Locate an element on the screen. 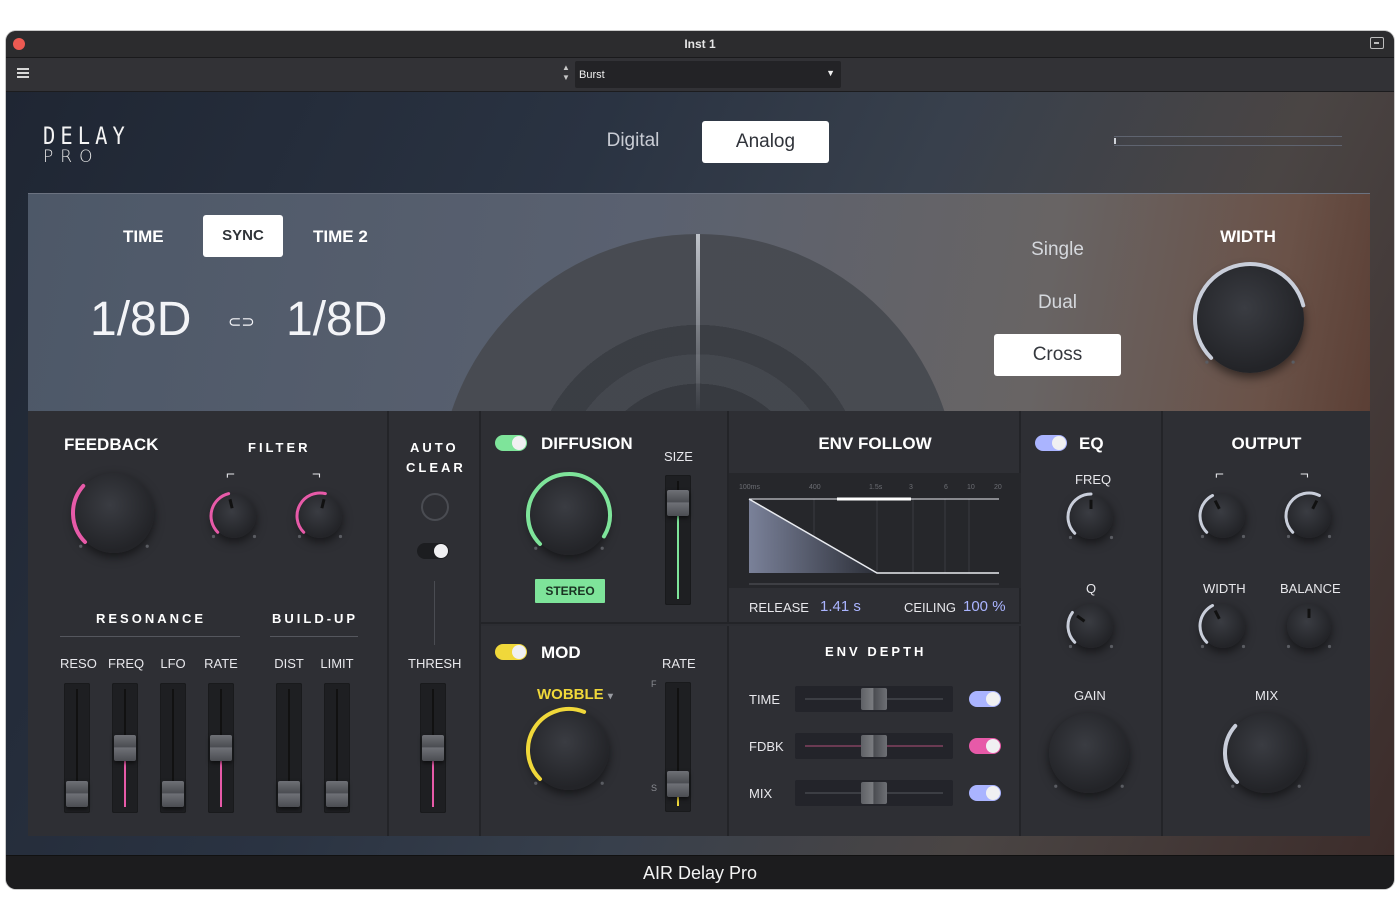  output-lowcut-icon: ⌐ is located at coordinates (1219, 474).